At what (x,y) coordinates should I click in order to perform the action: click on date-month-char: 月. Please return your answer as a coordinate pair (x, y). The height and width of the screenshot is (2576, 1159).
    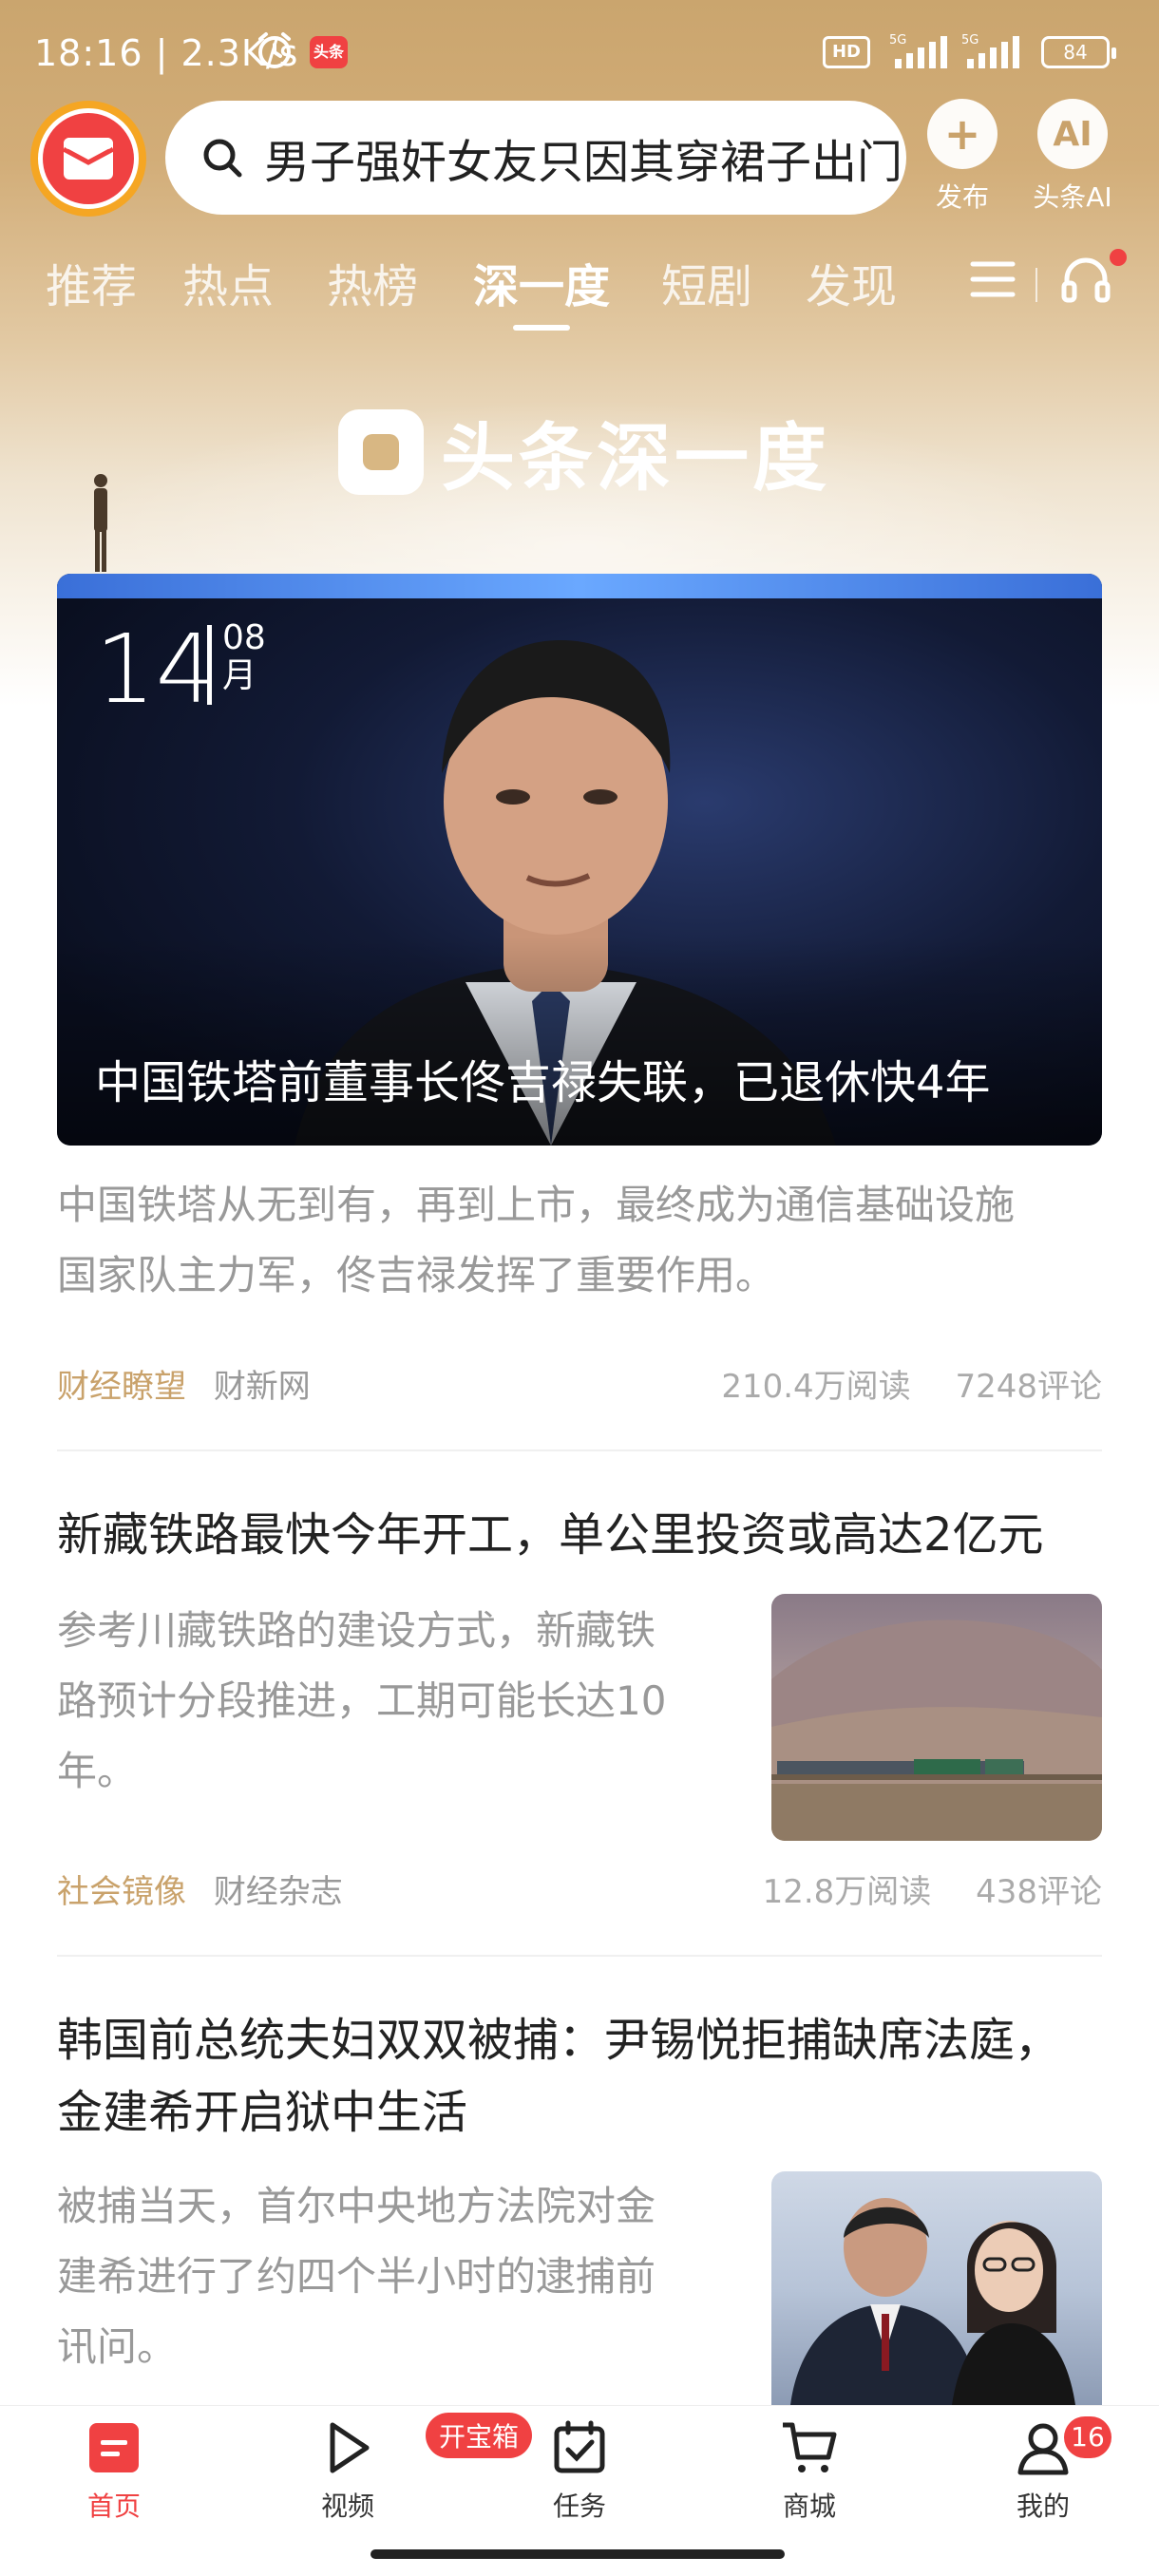
    Looking at the image, I should click on (239, 675).